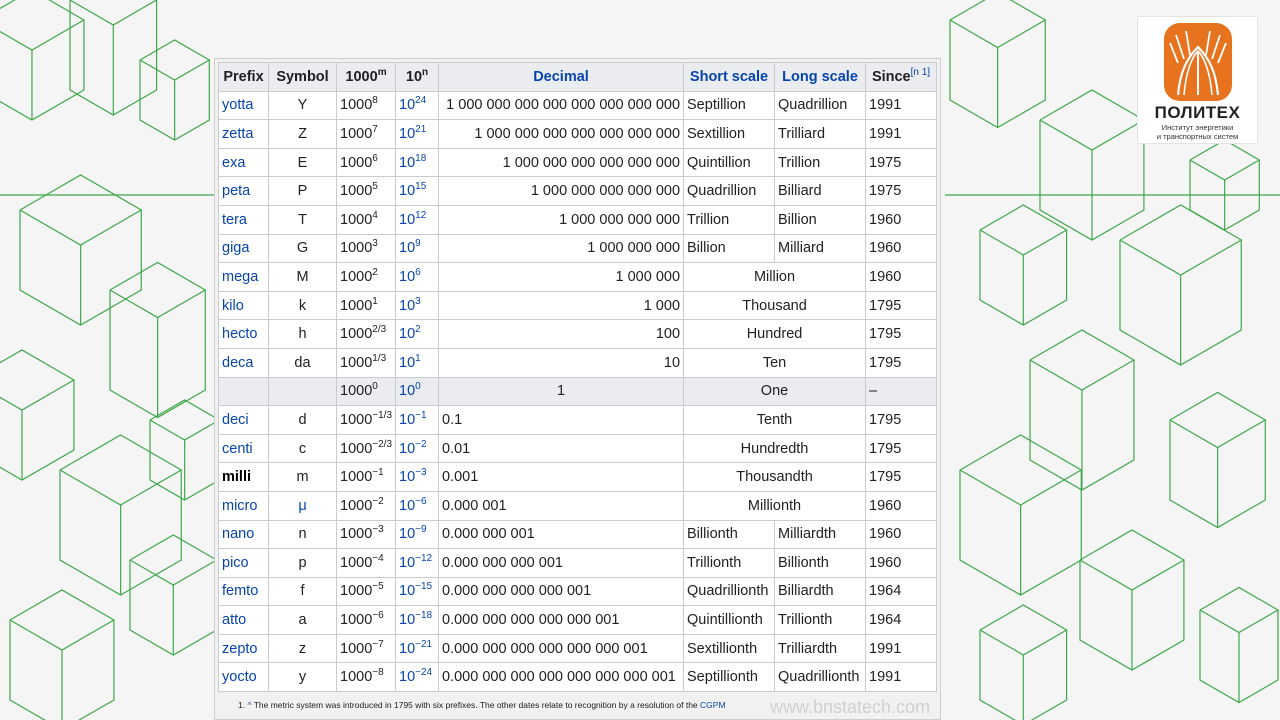 This screenshot has height=720, width=1280. Describe the element at coordinates (417, 534) in the screenshot. I see `power-of-10: 10−9` at that location.